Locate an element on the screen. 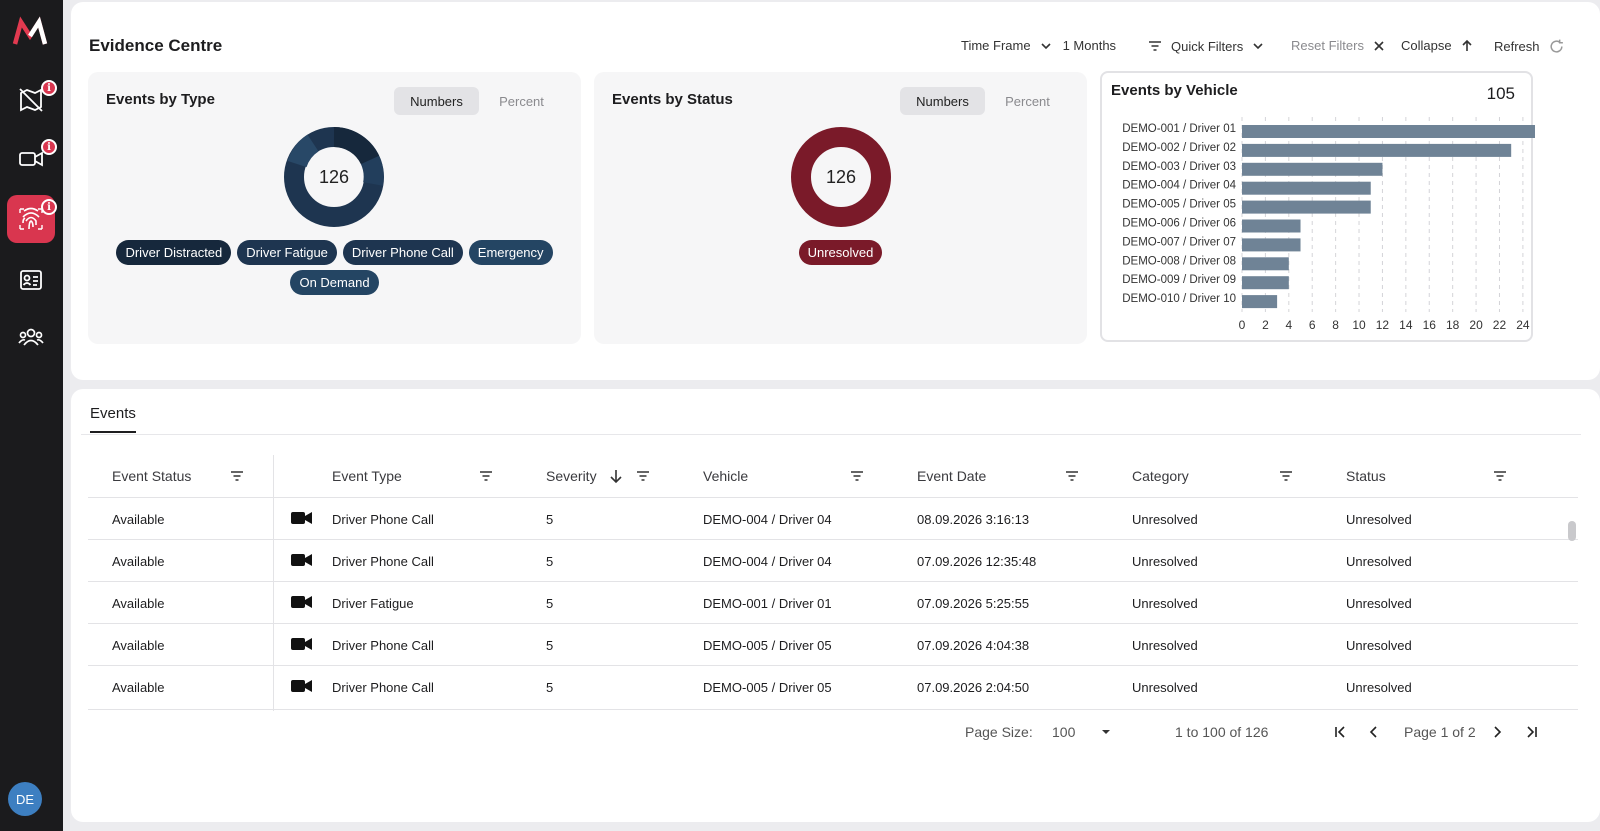  reset-filters-button: Reset Filters is located at coordinates (1338, 45).